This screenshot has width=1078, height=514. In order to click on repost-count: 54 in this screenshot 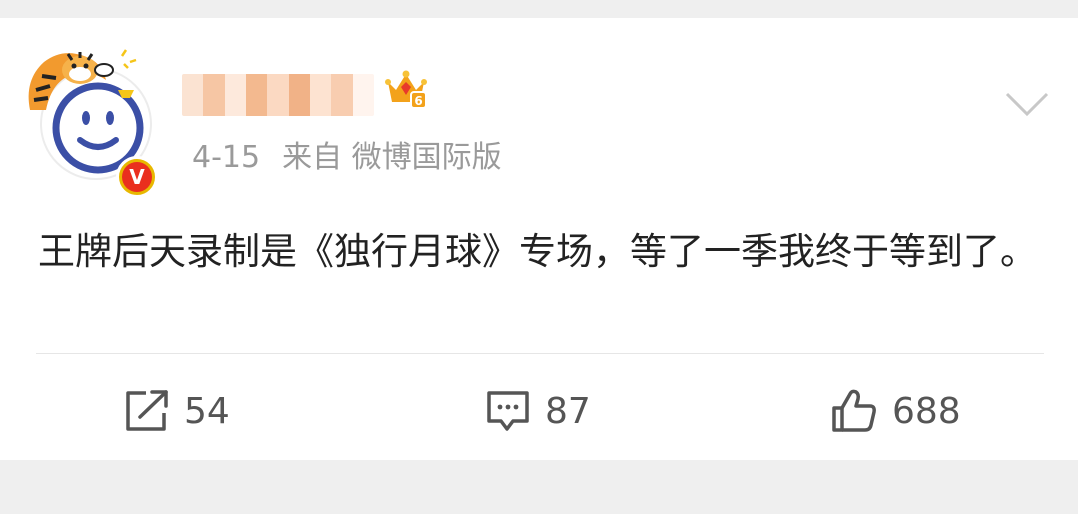, I will do `click(207, 411)`.